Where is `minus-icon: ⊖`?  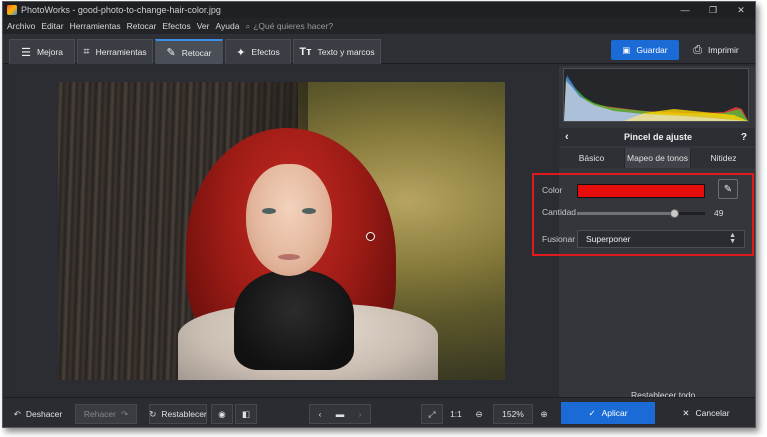 minus-icon: ⊖ is located at coordinates (479, 413).